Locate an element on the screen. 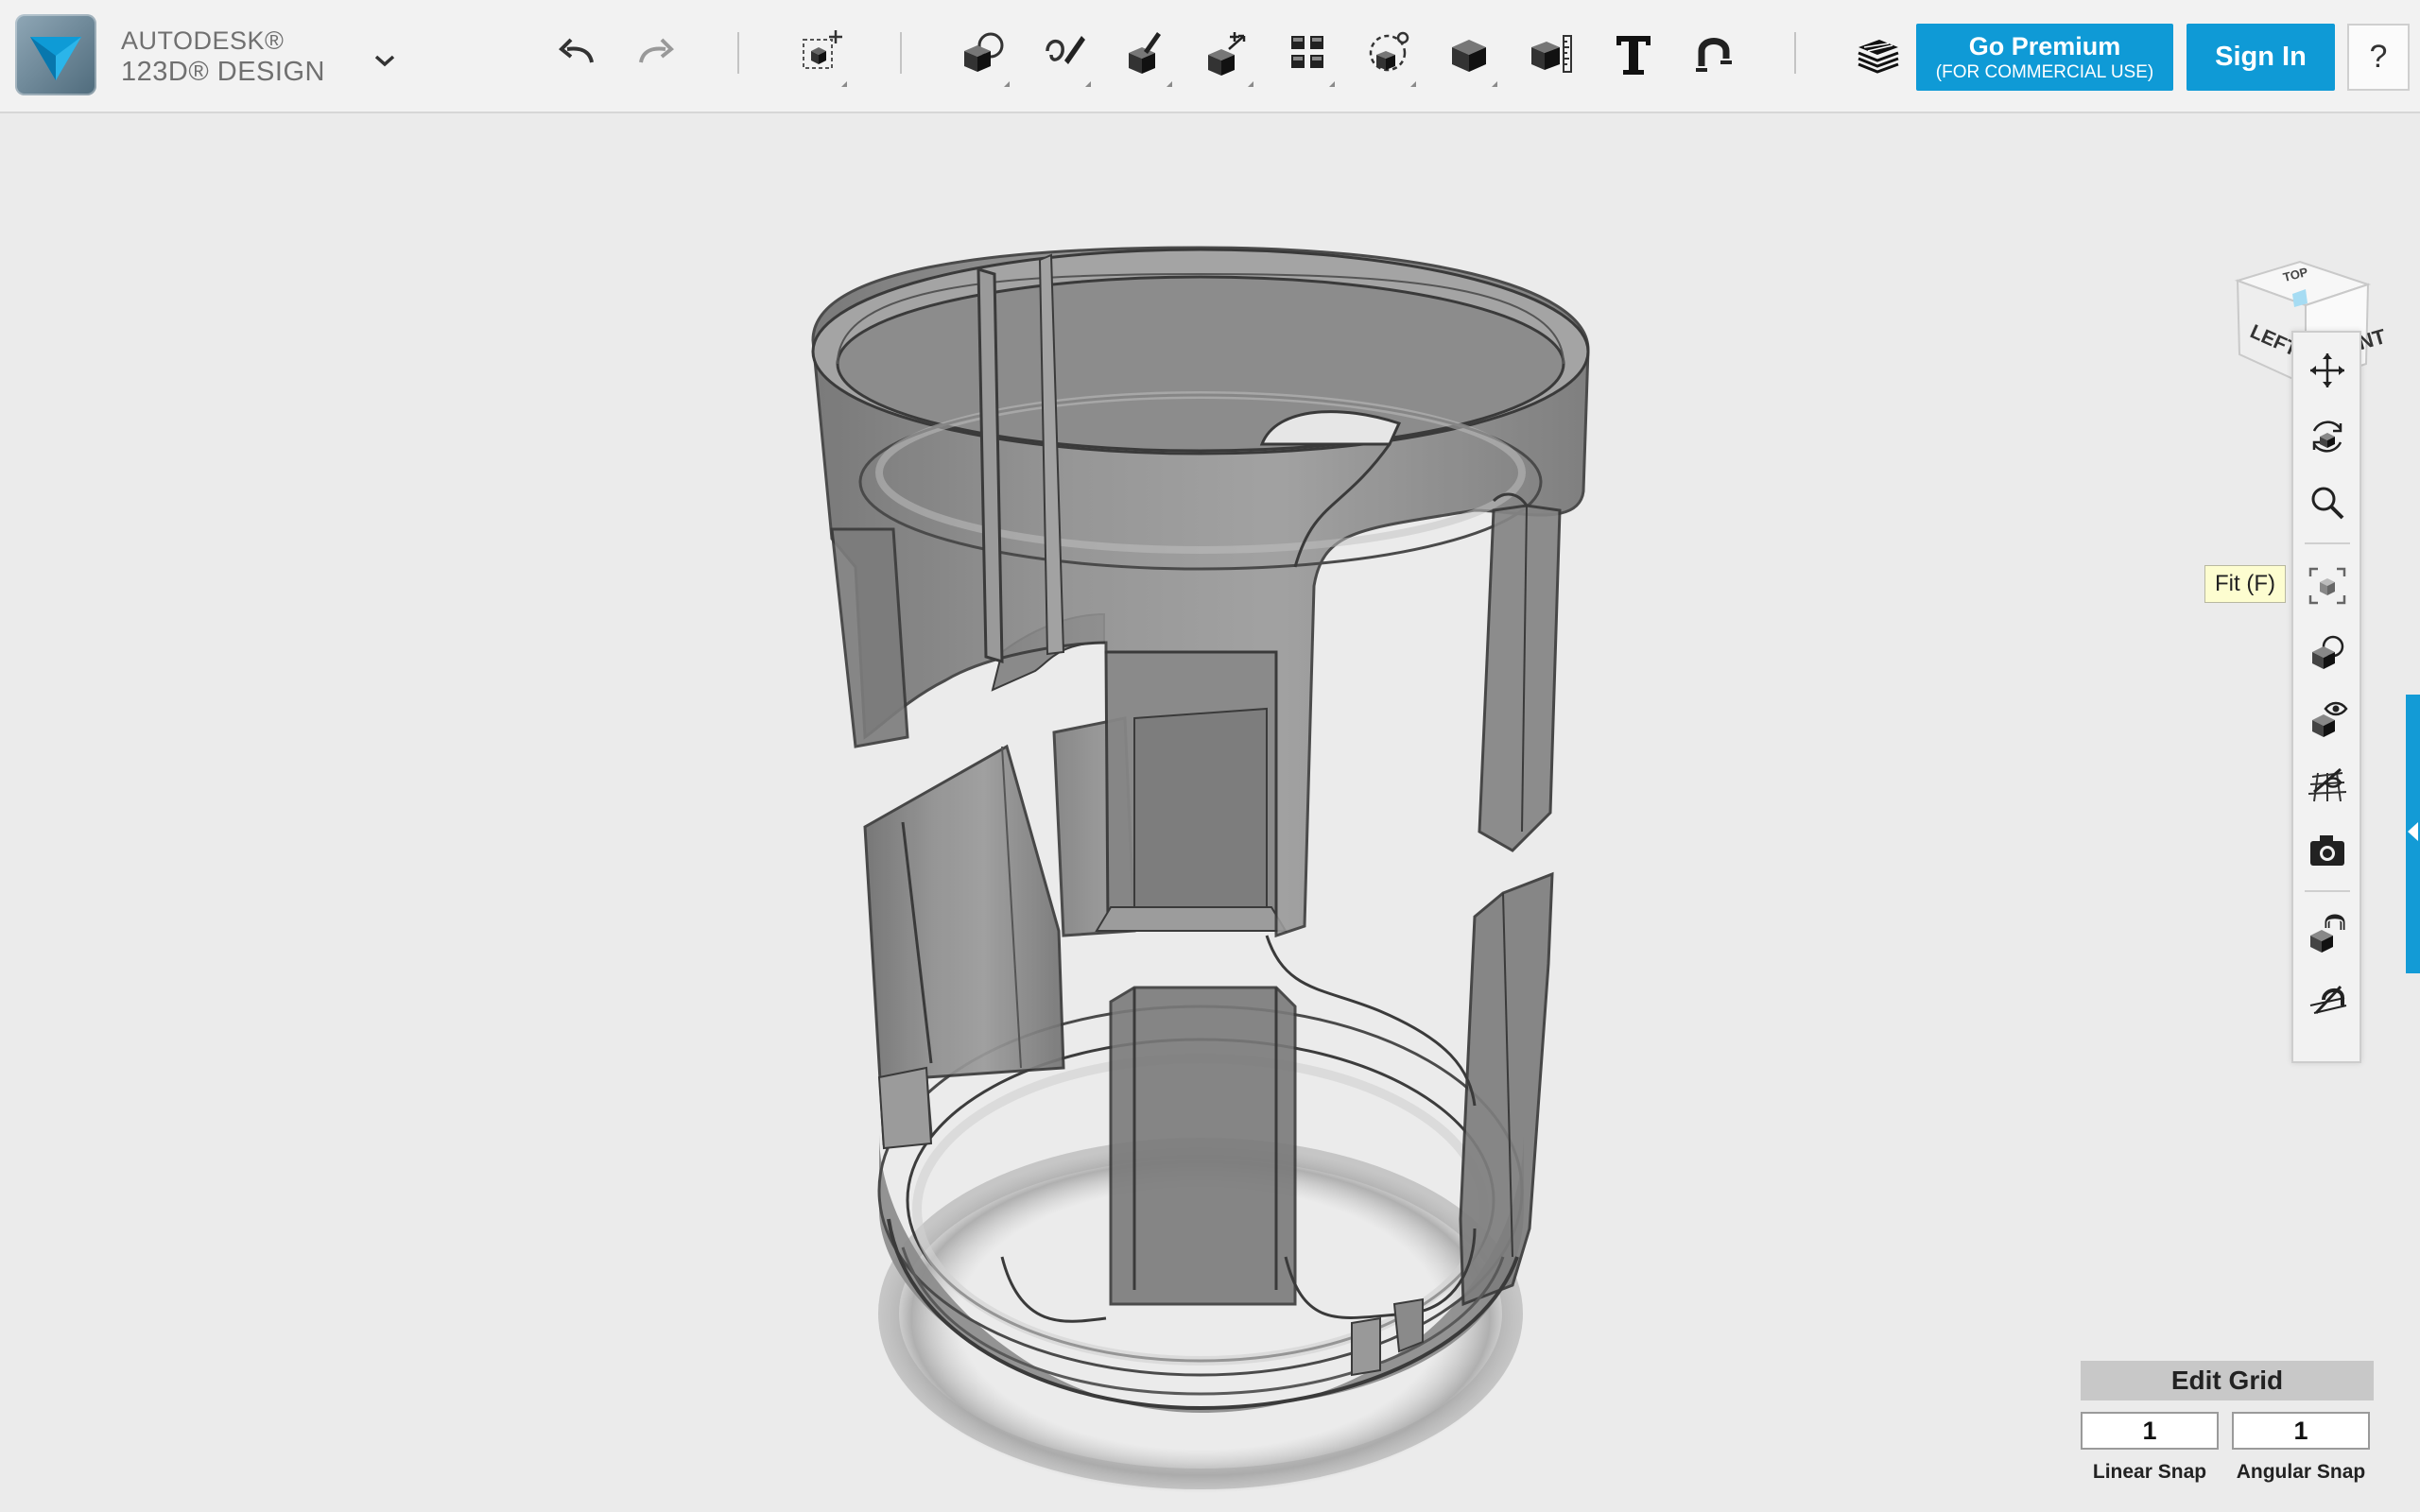 This screenshot has height=1512, width=2420. grid-icon is located at coordinates (2327, 784).